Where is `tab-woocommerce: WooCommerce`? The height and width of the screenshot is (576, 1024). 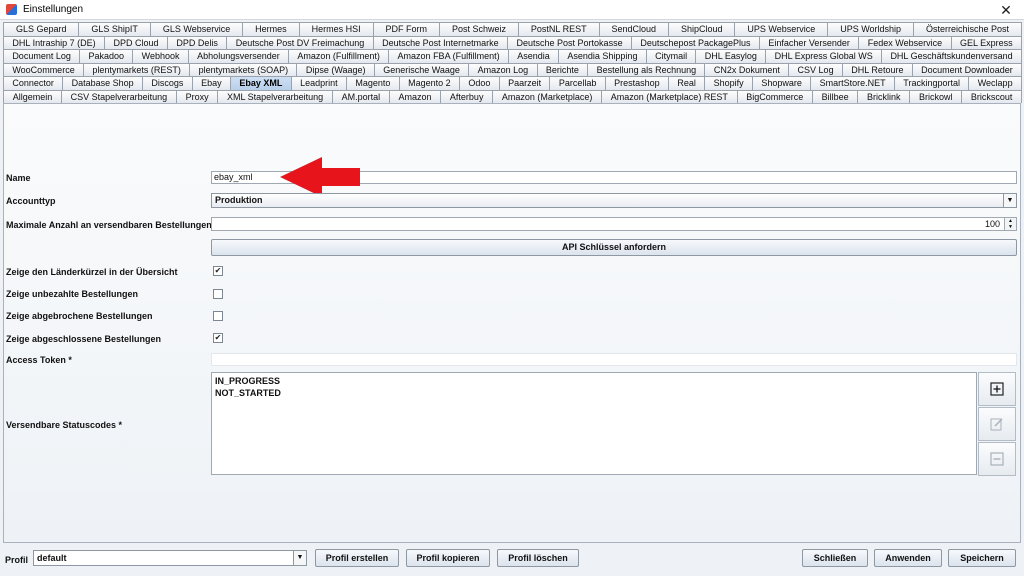 tab-woocommerce: WooCommerce is located at coordinates (44, 69).